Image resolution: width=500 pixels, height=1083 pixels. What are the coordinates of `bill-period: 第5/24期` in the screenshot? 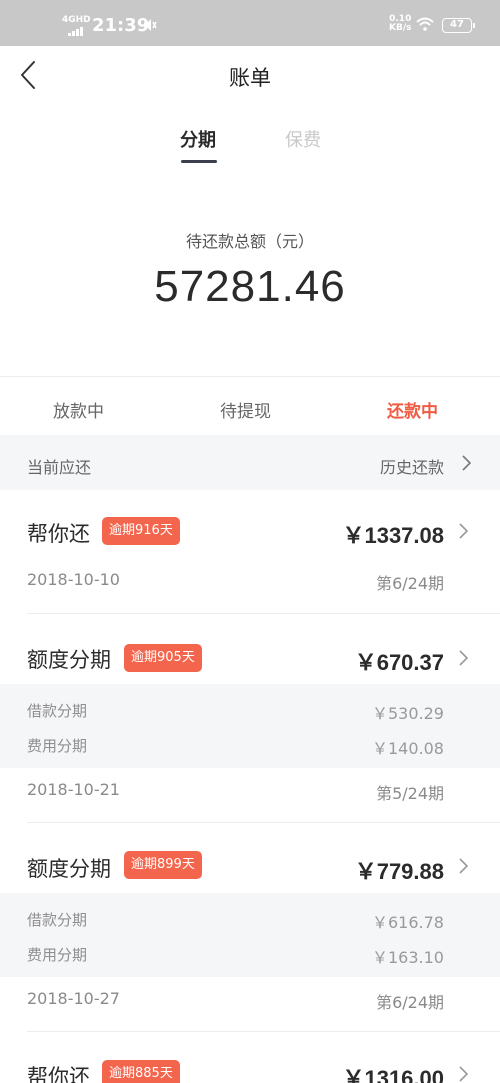 It's located at (410, 793).